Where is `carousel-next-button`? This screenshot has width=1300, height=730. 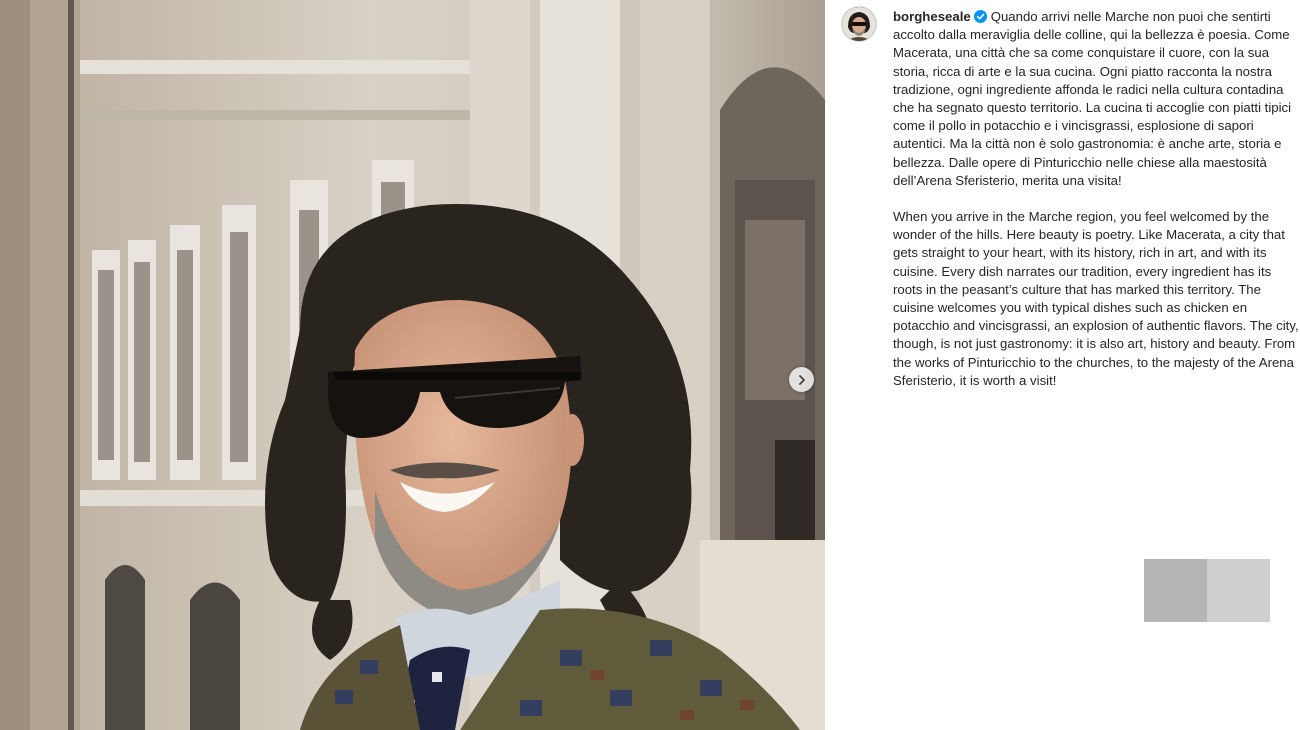
carousel-next-button is located at coordinates (801, 379).